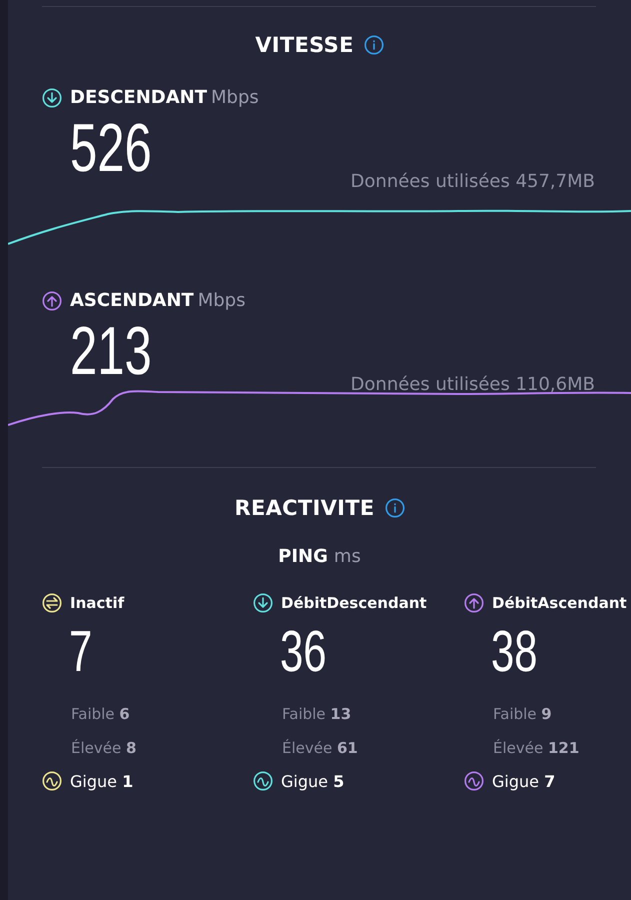 Image resolution: width=631 pixels, height=900 pixels. I want to click on speed-value: 213, so click(111, 351).